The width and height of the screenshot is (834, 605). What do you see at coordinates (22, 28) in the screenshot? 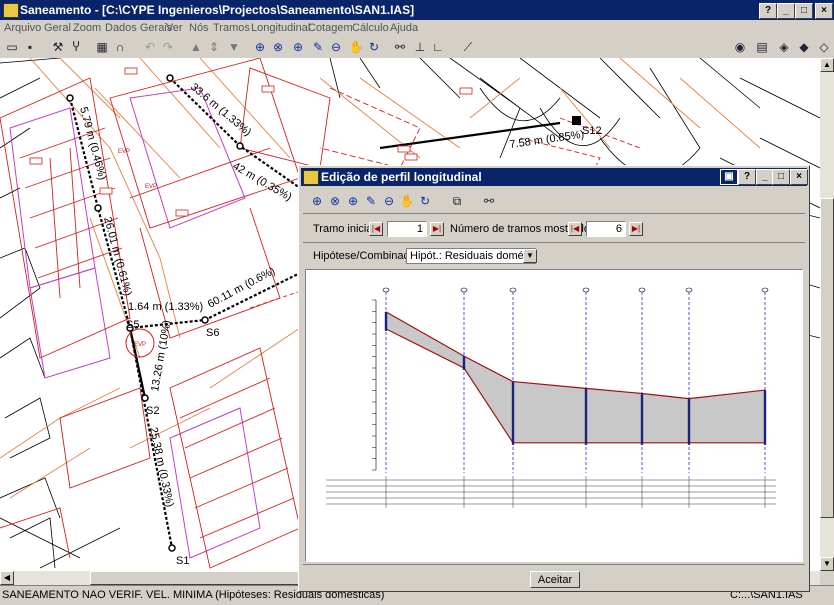
I see `menu-arquivo: Arquivo` at bounding box center [22, 28].